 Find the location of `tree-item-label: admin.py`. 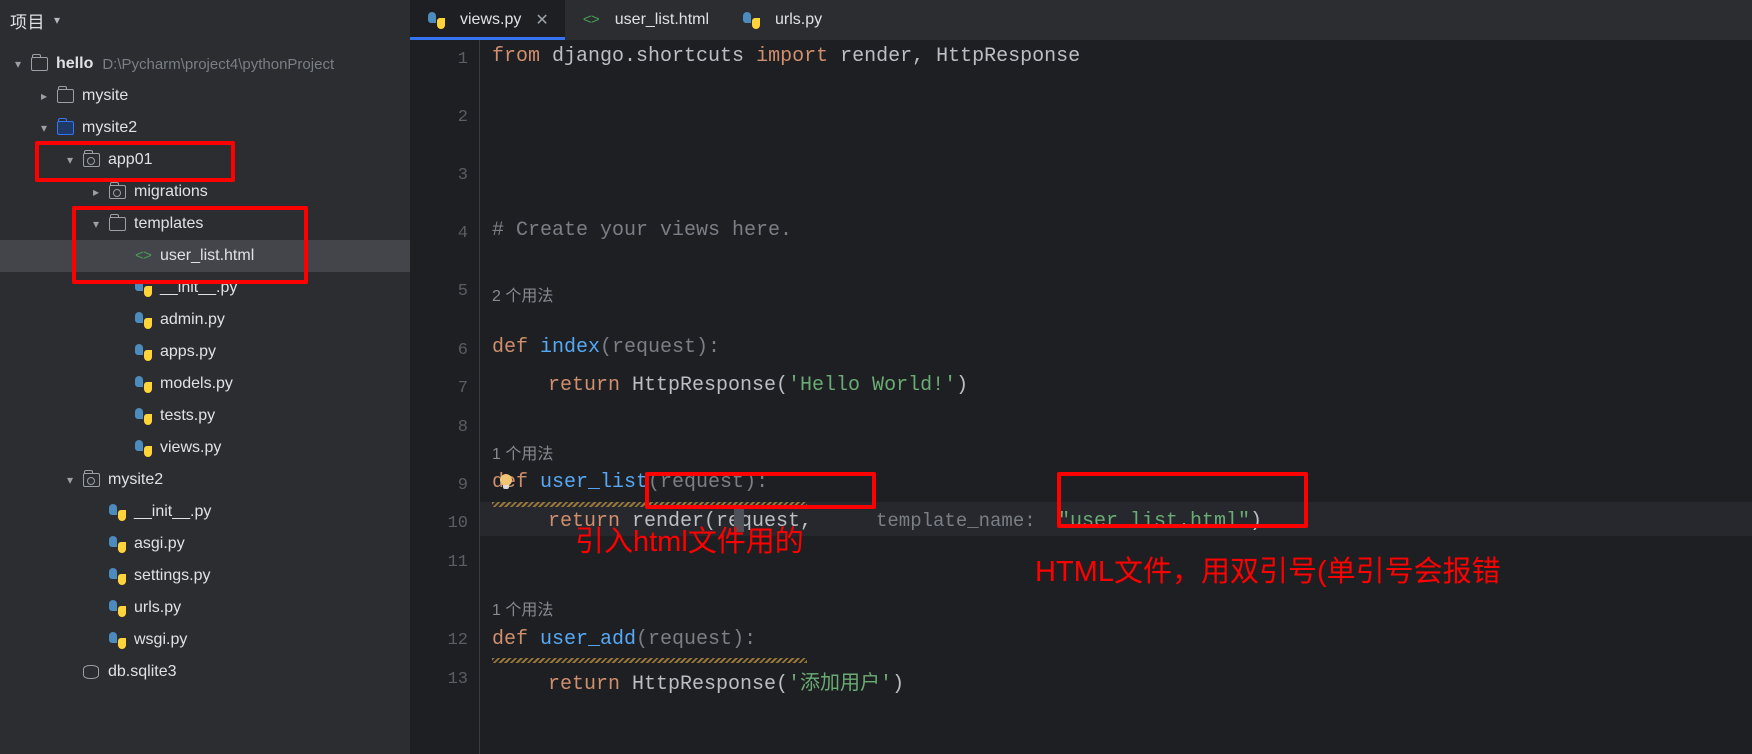

tree-item-label: admin.py is located at coordinates (192, 319).